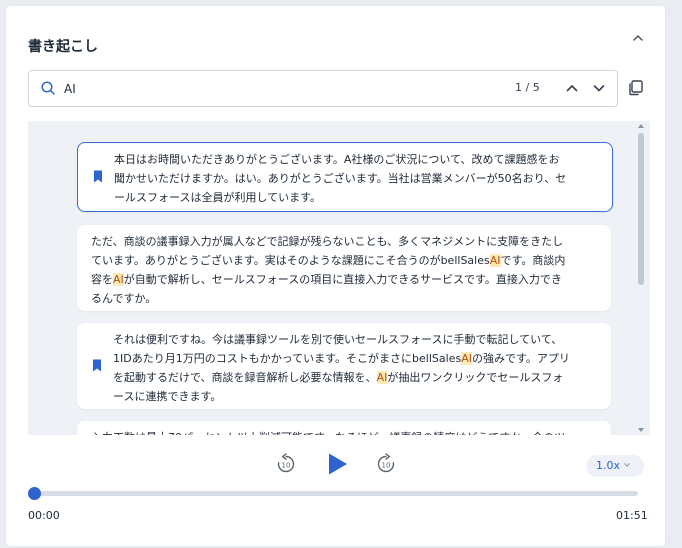  What do you see at coordinates (331, 159) in the screenshot?
I see `transcript-segment: 本日はお時間いただきありがとうございます。A社様のご状況について、改めて課題感を` at bounding box center [331, 159].